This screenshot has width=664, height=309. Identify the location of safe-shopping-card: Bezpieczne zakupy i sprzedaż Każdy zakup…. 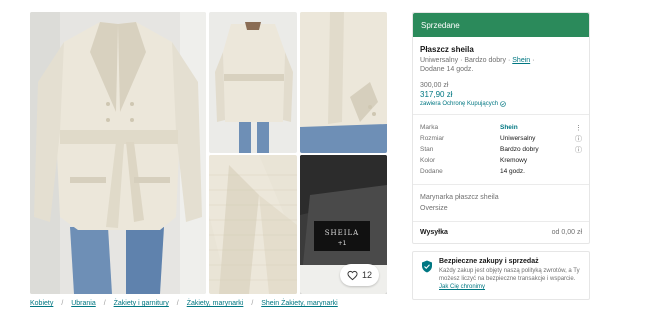
(501, 275).